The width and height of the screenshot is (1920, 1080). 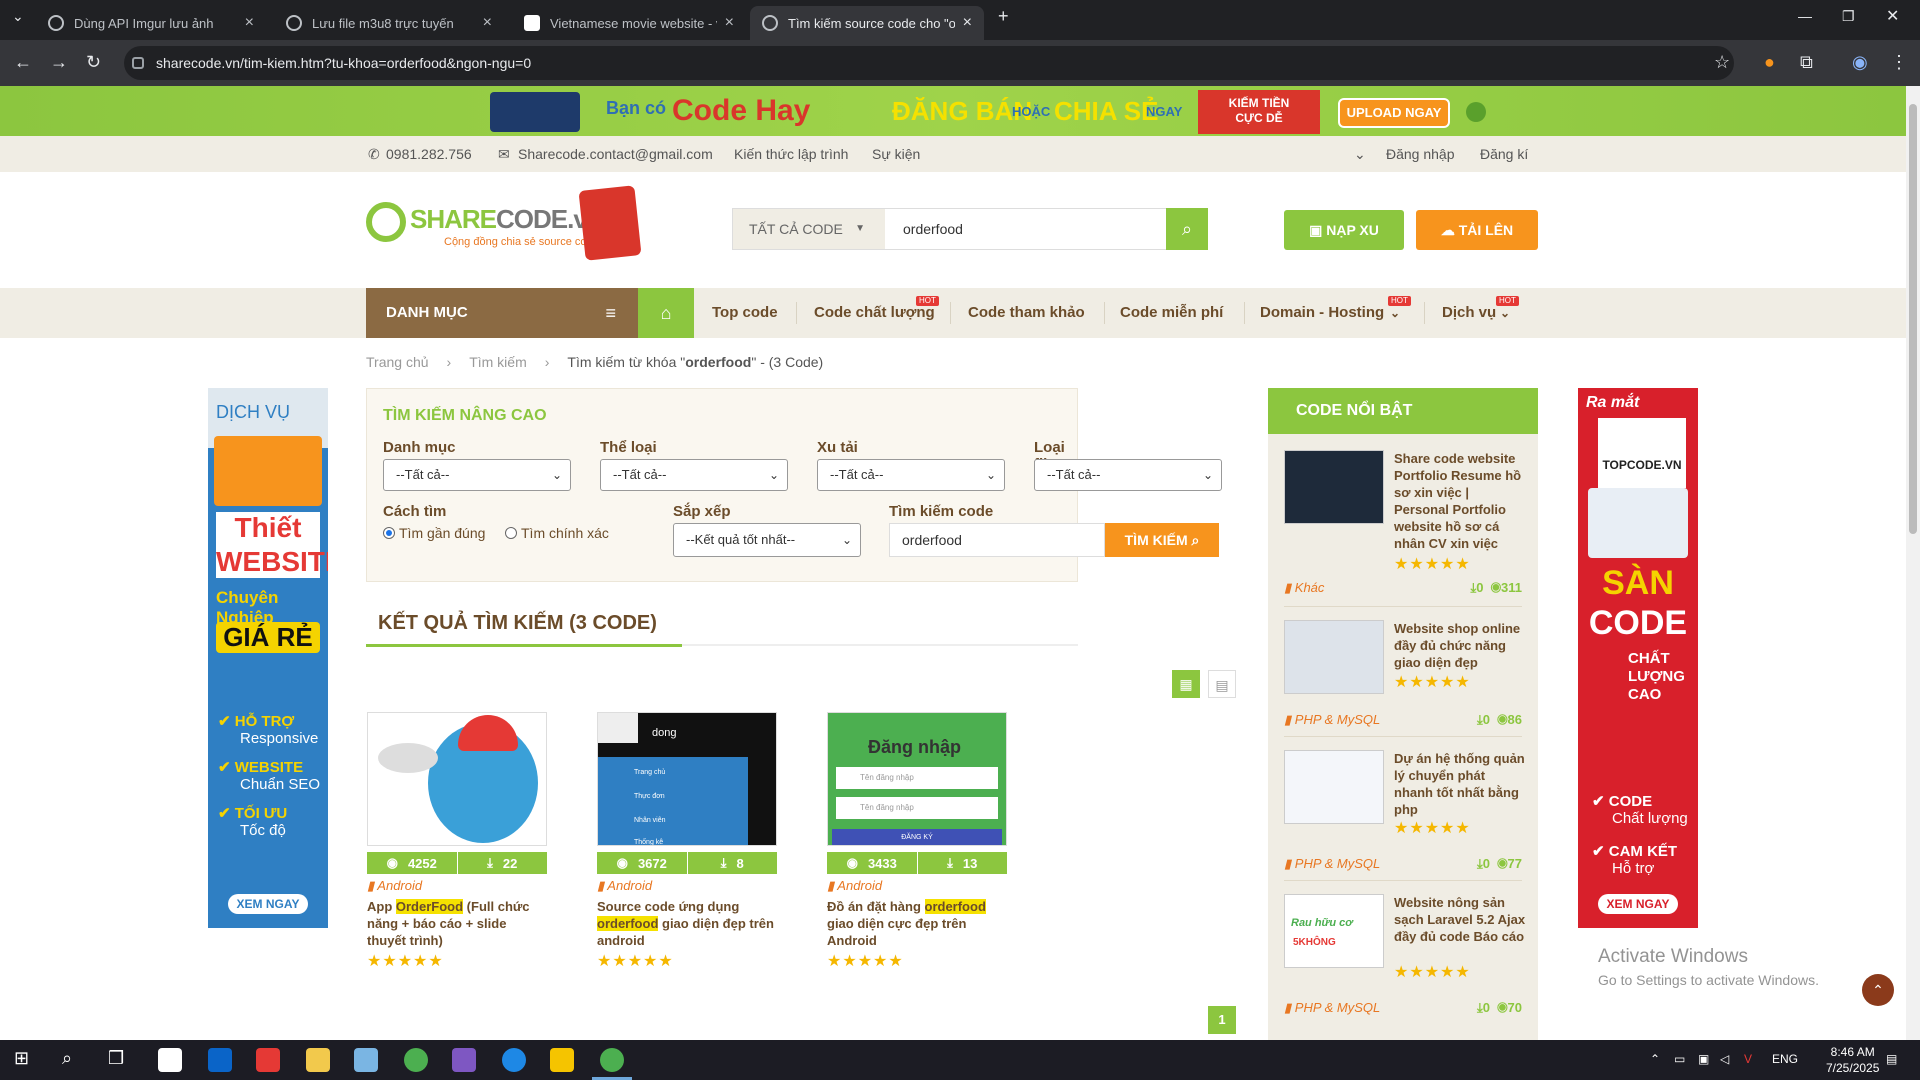 I want to click on search-button: ⌕, so click(x=1187, y=229).